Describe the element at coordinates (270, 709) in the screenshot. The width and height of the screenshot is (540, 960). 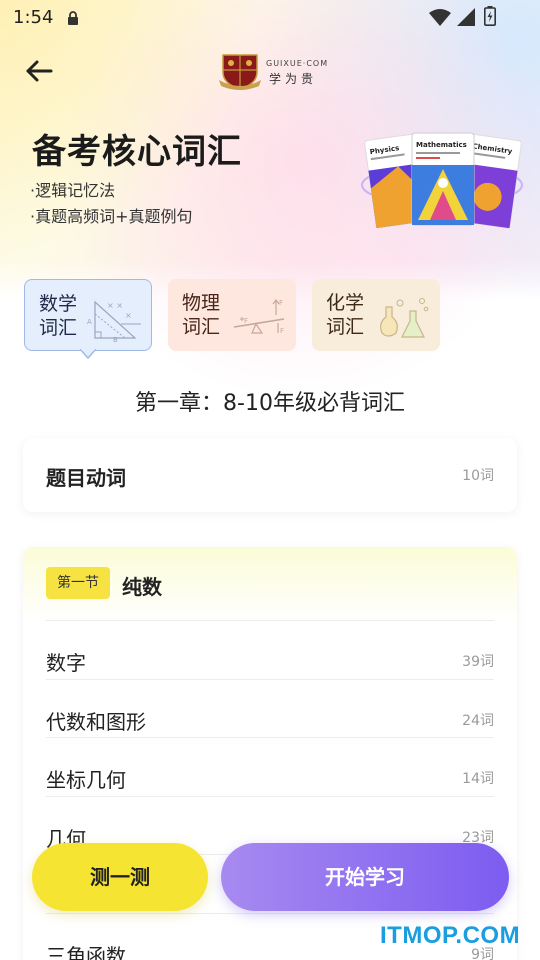
I see `topic-row: 代数和图形 24词` at that location.